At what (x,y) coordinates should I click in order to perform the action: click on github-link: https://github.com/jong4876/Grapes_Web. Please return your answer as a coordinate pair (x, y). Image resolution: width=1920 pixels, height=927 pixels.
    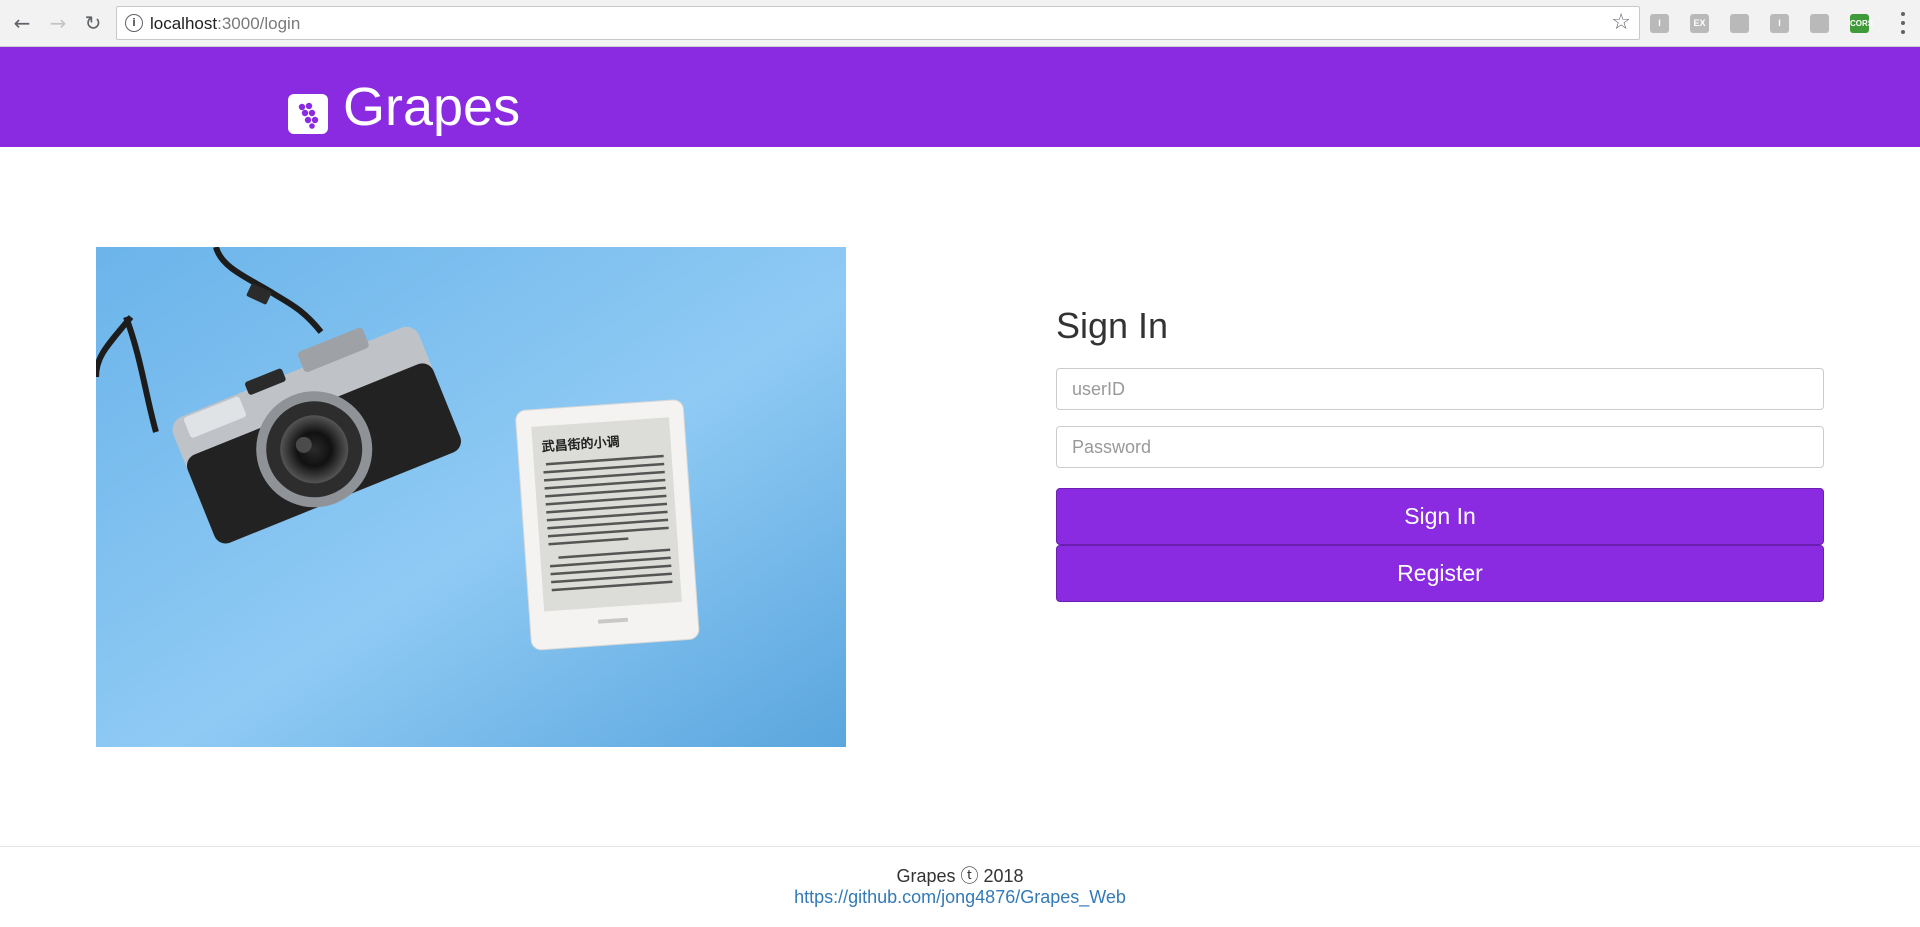
    Looking at the image, I should click on (960, 897).